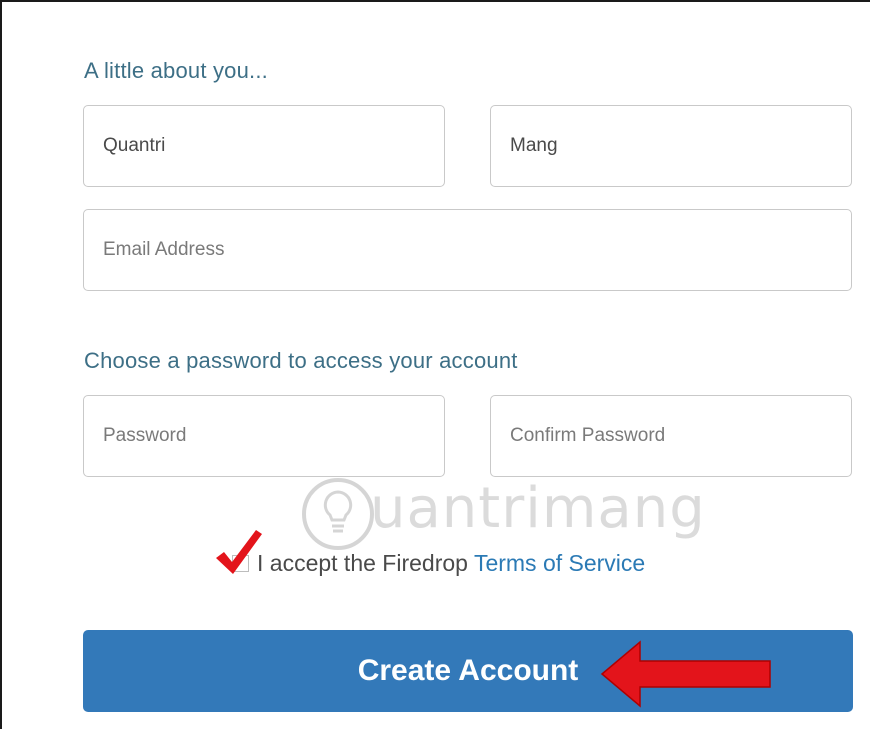 The height and width of the screenshot is (729, 870). Describe the element at coordinates (264, 146) in the screenshot. I see `first-name-field` at that location.